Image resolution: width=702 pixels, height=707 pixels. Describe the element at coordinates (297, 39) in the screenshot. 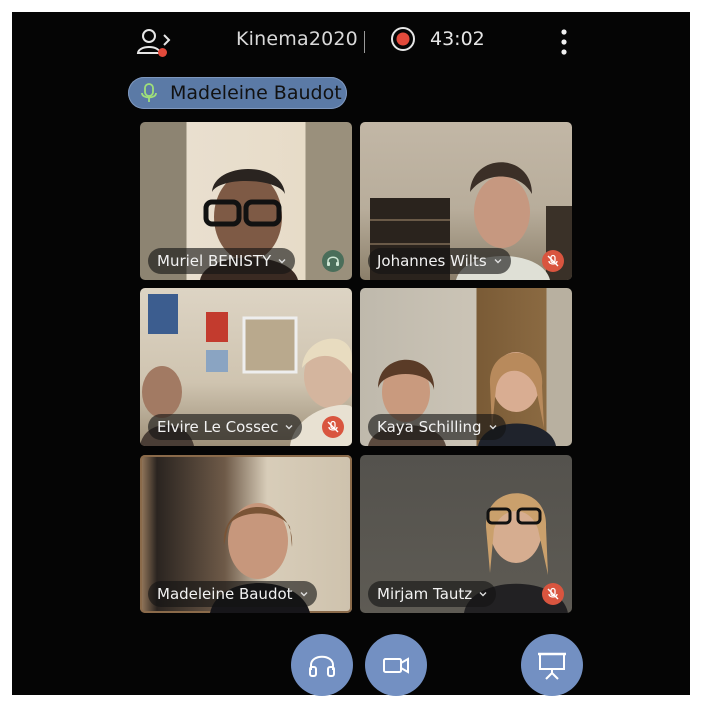

I see `room-title: Kinema2020` at that location.